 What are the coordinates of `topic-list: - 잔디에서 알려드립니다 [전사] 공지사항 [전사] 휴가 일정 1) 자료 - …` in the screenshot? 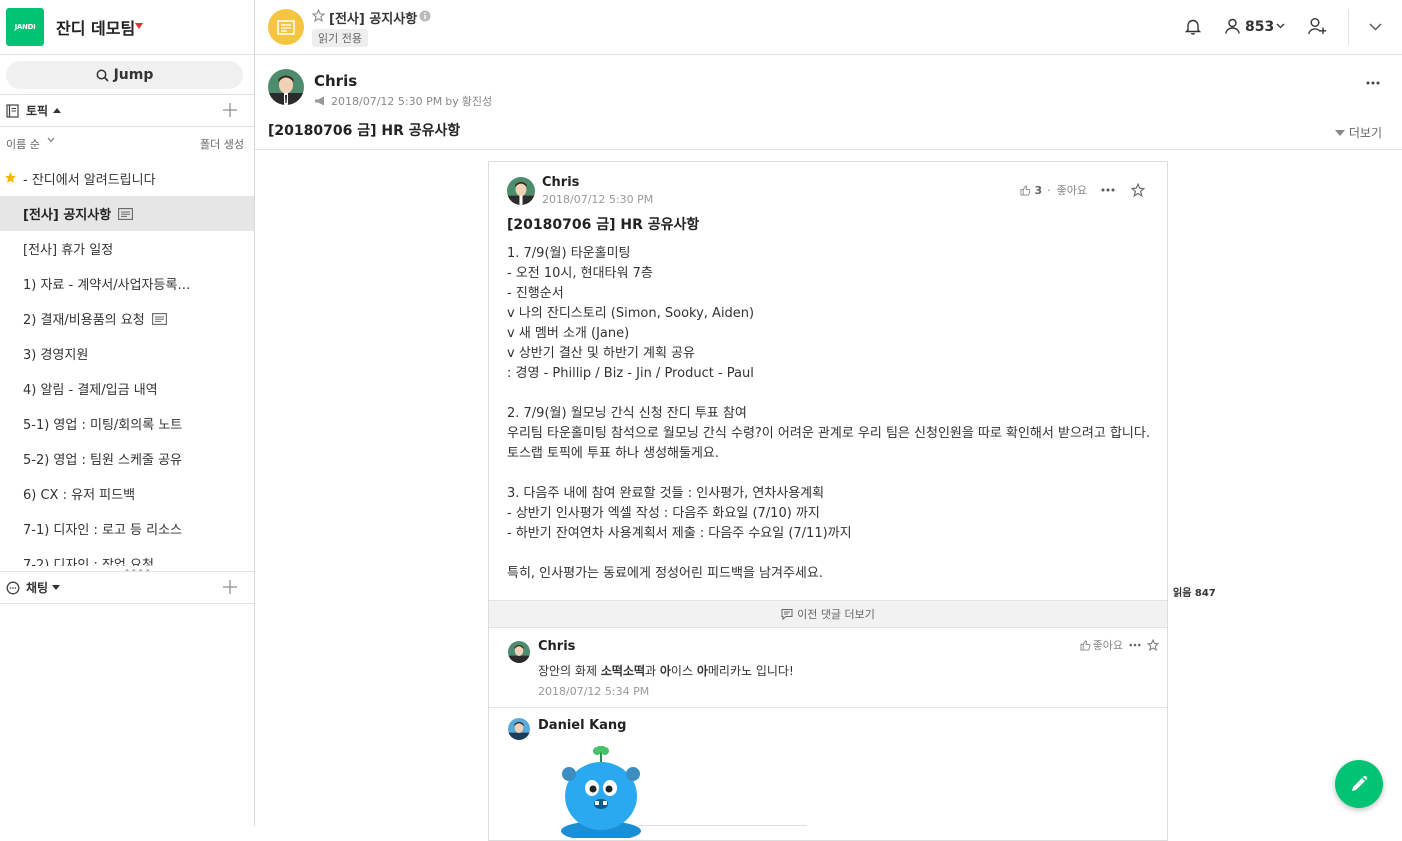 It's located at (127, 363).